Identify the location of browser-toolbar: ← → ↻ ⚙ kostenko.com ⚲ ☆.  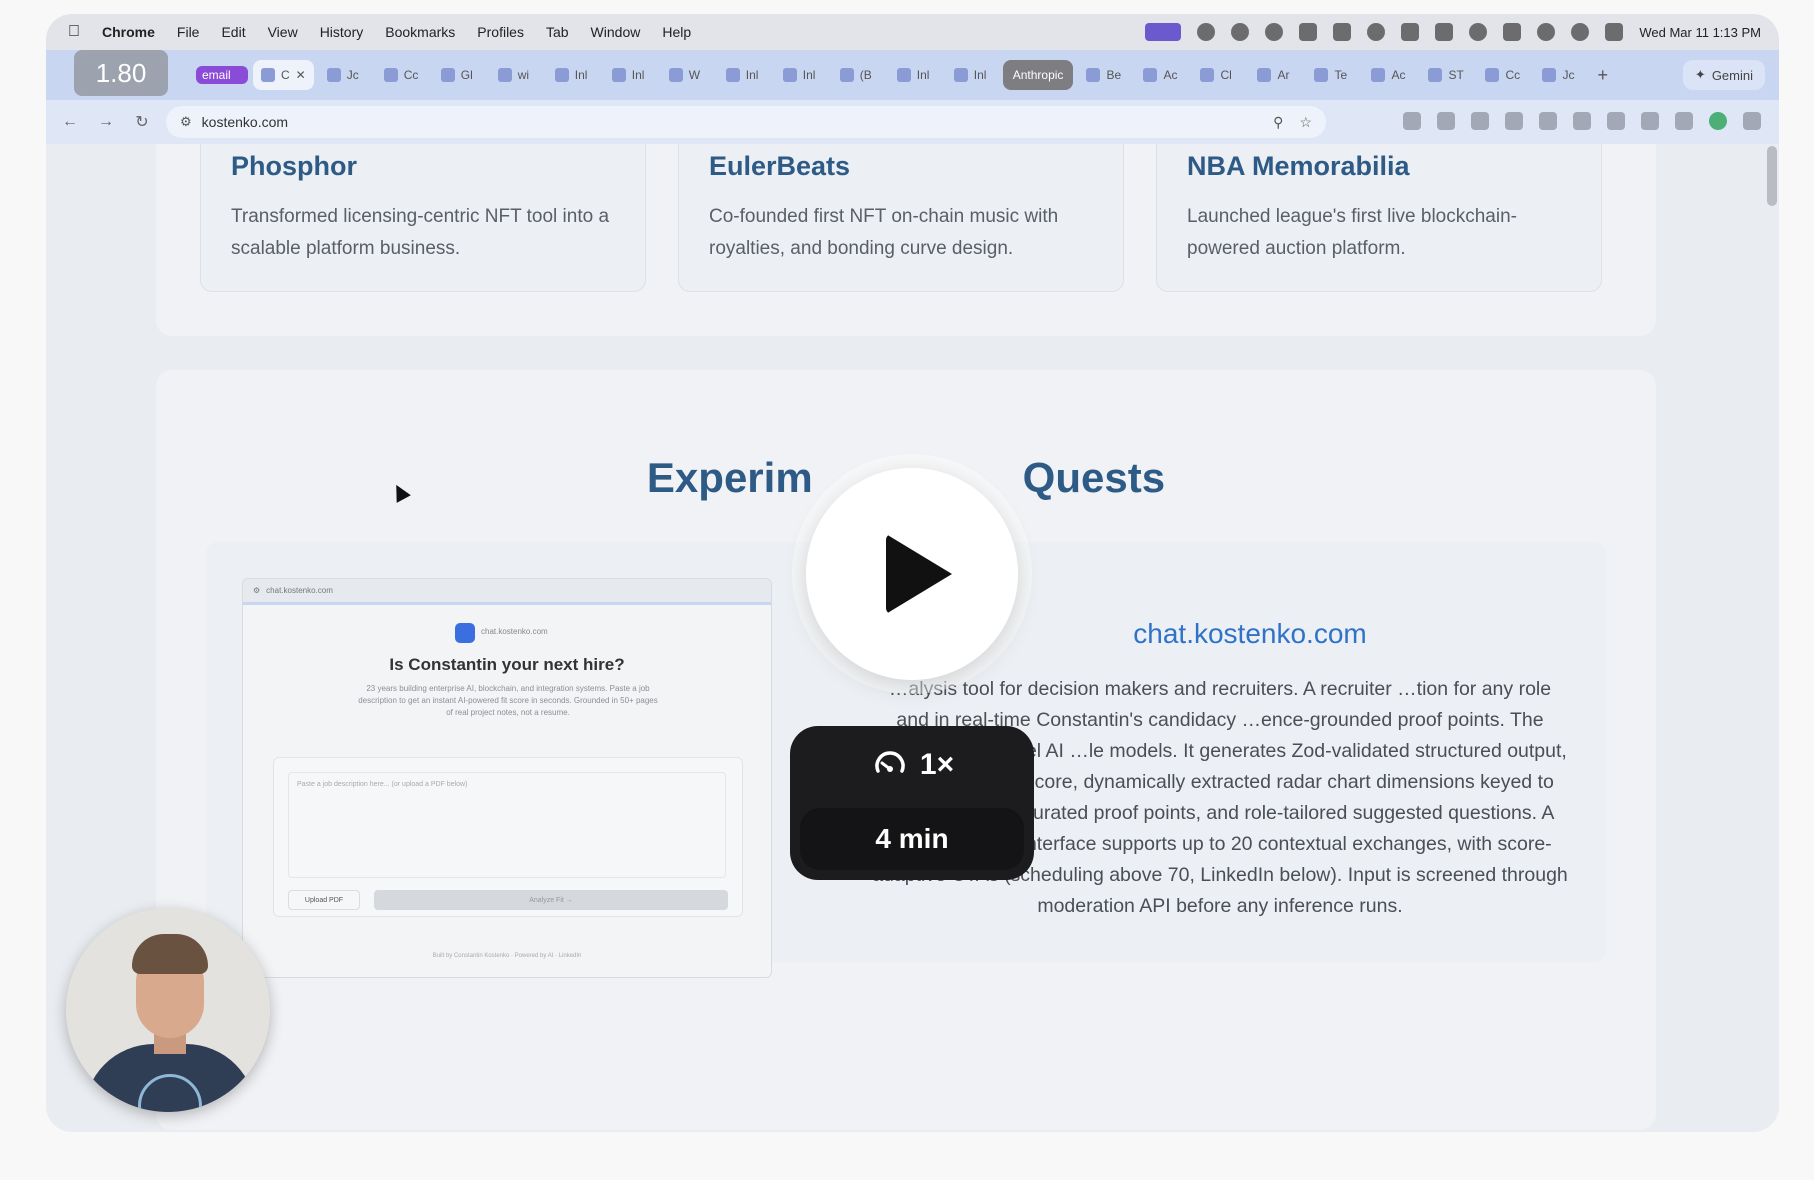
(912, 122).